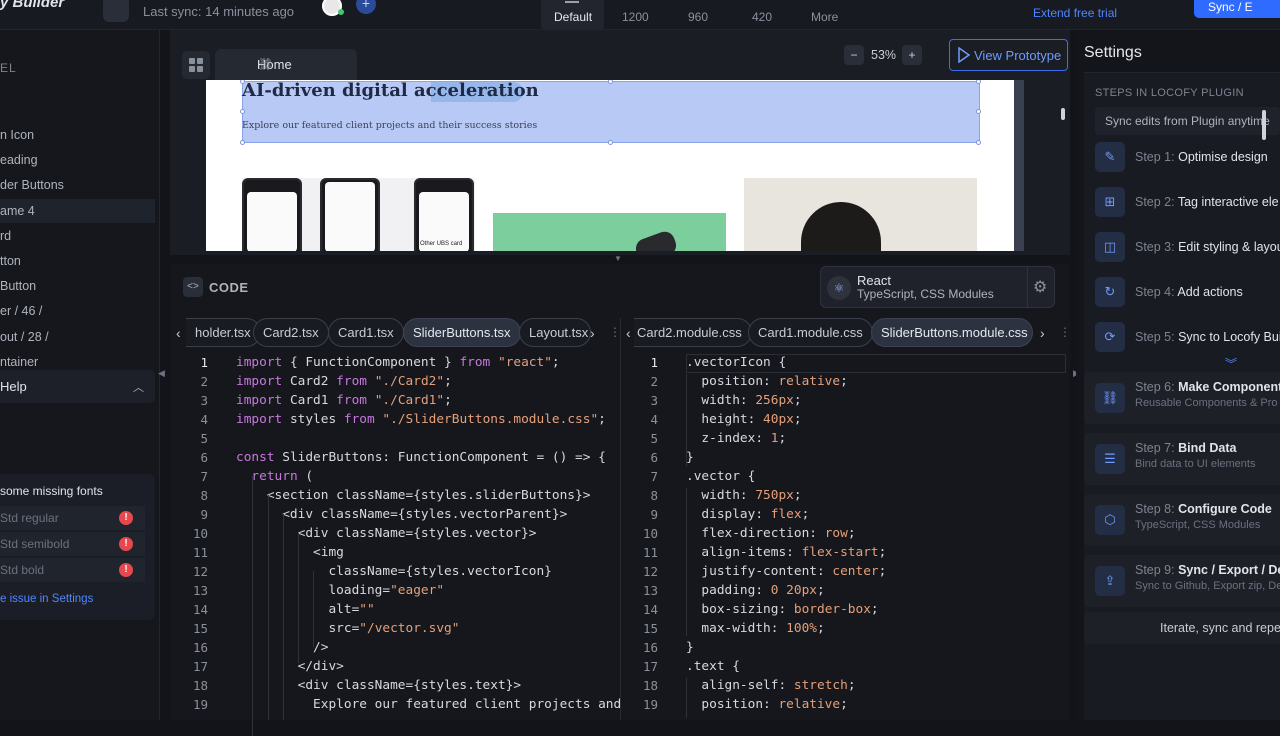  What do you see at coordinates (344, 381) in the screenshot?
I see `code-line: import Card2 from "./Card2";` at bounding box center [344, 381].